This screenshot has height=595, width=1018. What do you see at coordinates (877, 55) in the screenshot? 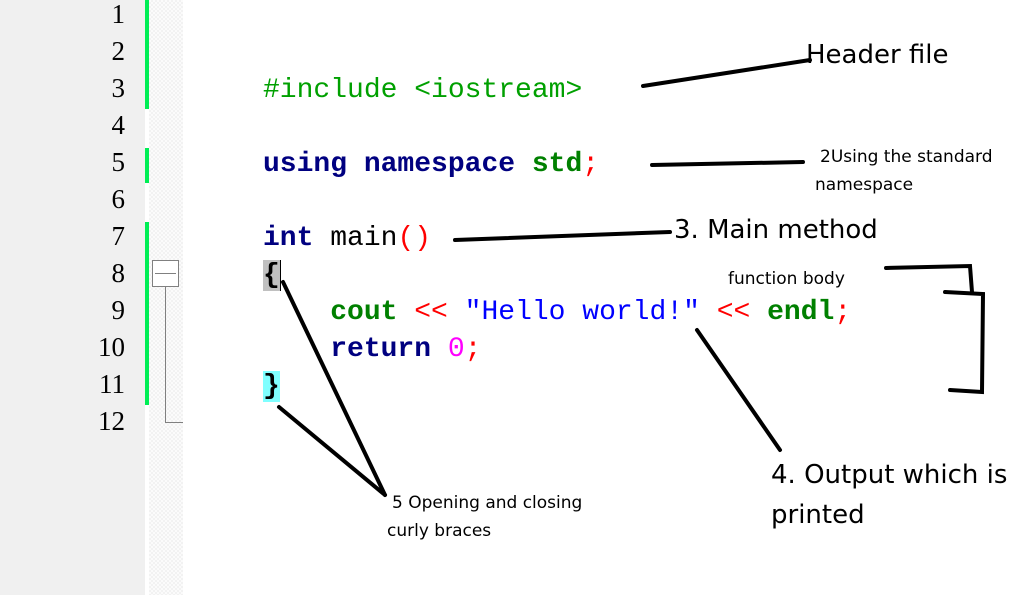
I see `annotation-header-file: Header file` at bounding box center [877, 55].